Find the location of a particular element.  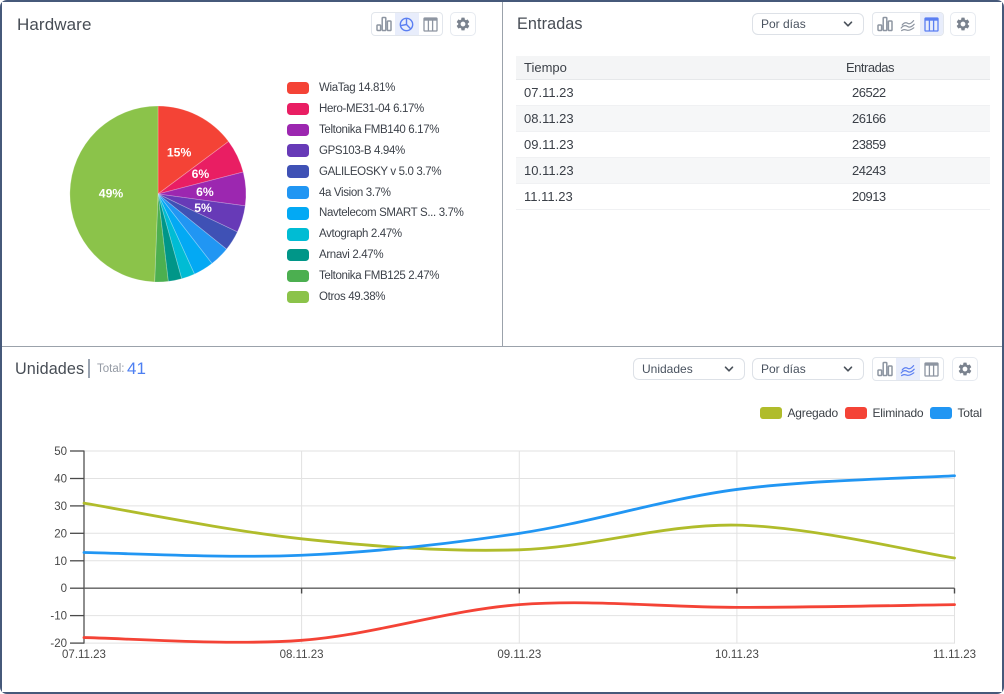

svg-text: 10 is located at coordinates (60, 562).